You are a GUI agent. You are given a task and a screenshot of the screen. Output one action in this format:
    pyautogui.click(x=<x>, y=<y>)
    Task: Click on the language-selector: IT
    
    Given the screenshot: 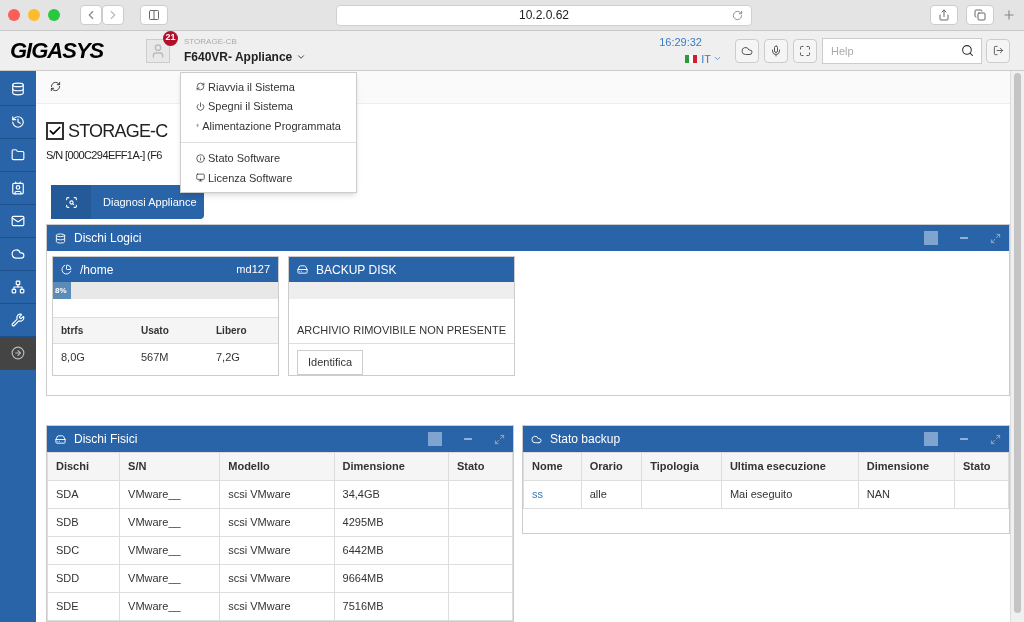 What is the action you would take?
    pyautogui.click(x=703, y=58)
    